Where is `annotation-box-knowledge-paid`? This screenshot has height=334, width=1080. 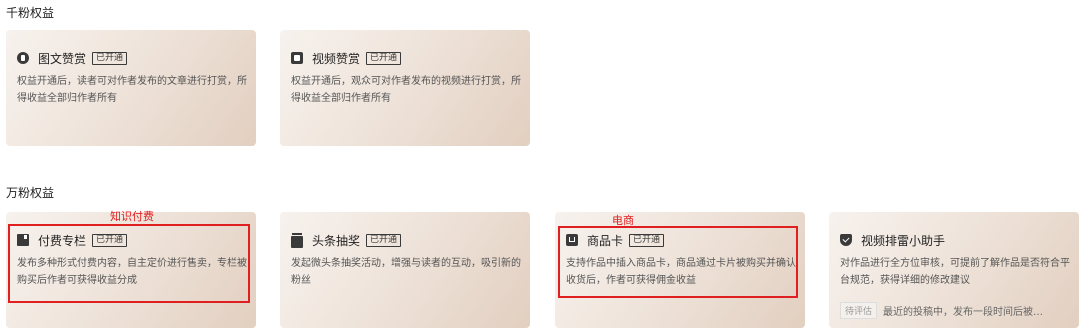
annotation-box-knowledge-paid is located at coordinates (129, 263).